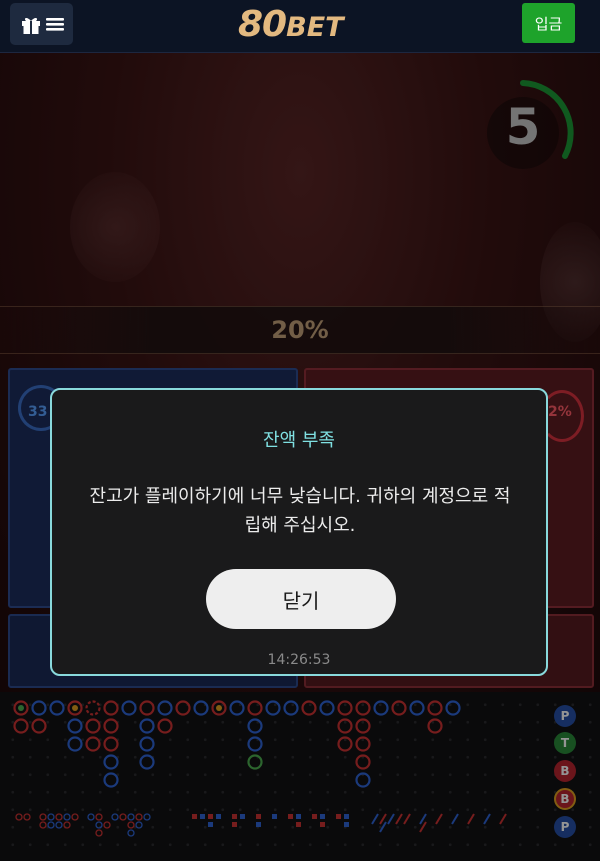  Describe the element at coordinates (301, 599) in the screenshot. I see `close-button: 닫기` at that location.